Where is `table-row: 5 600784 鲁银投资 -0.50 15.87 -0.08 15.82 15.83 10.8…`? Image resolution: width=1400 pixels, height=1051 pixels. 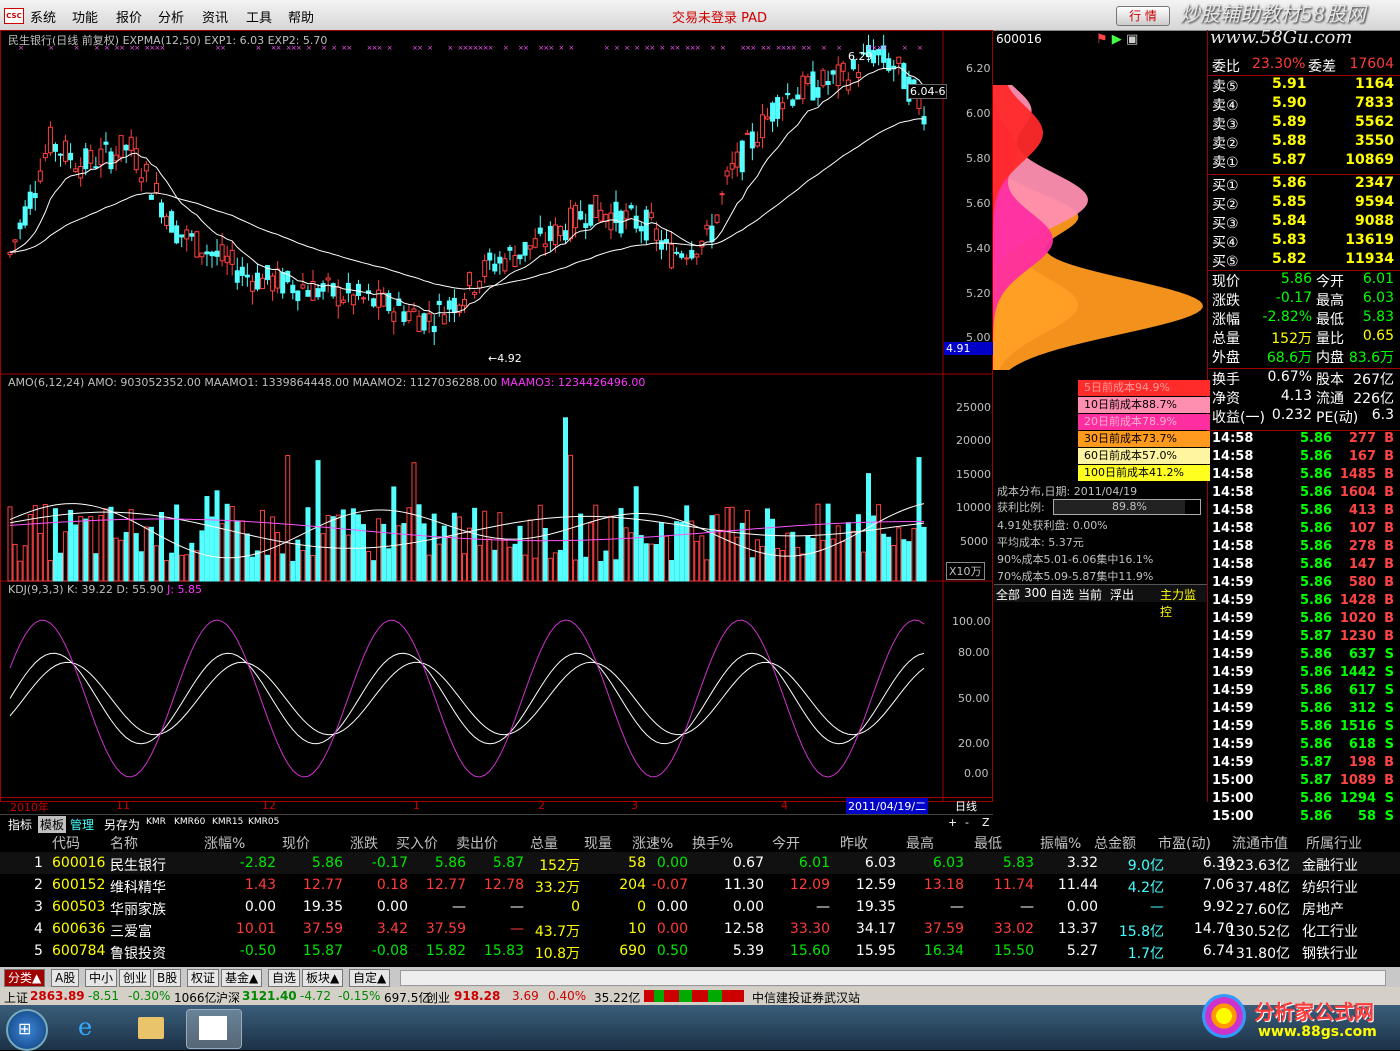
table-row: 5 600784 鲁银投资 -0.50 15.87 -0.08 15.82 15.83 10.8… is located at coordinates (700, 951).